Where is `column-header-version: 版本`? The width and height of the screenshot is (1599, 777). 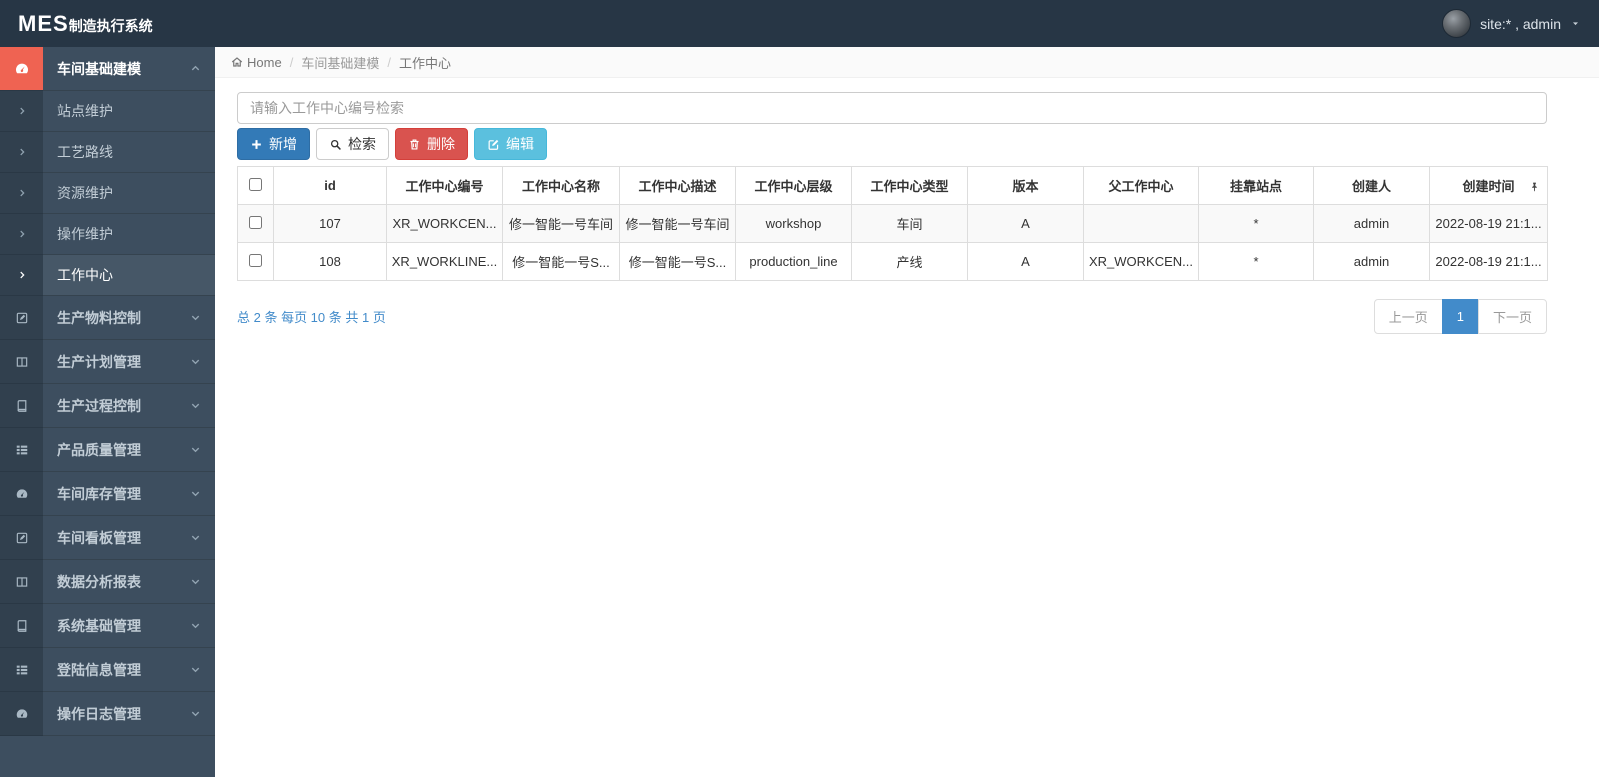
column-header-version: 版本 is located at coordinates (1025, 185).